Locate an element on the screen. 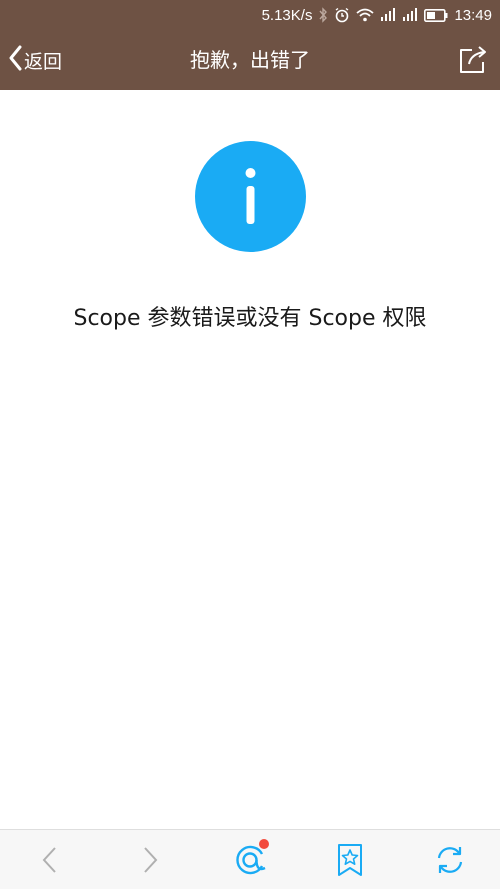  info-icon is located at coordinates (250, 196).